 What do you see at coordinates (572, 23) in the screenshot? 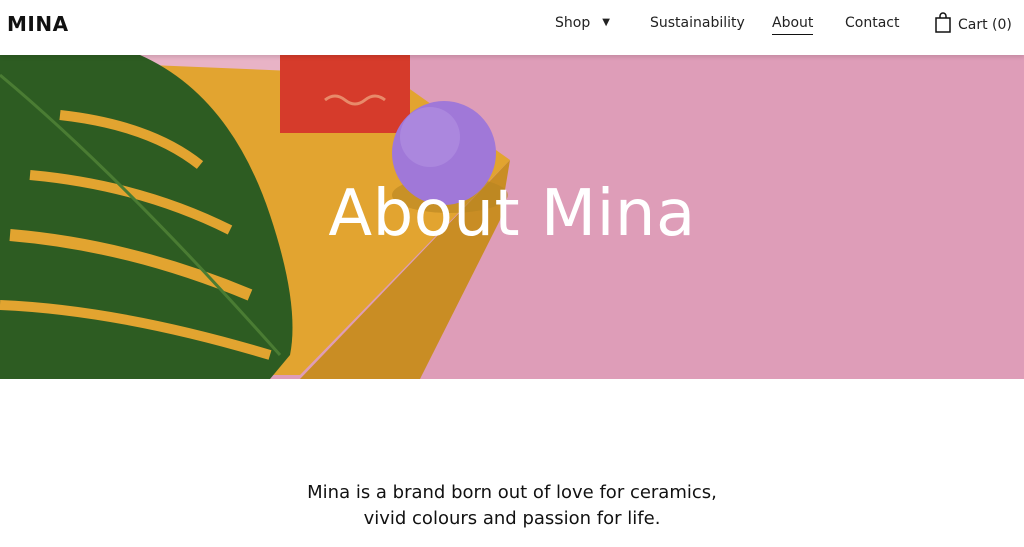
I see `nav-shop-label: Shop` at bounding box center [572, 23].